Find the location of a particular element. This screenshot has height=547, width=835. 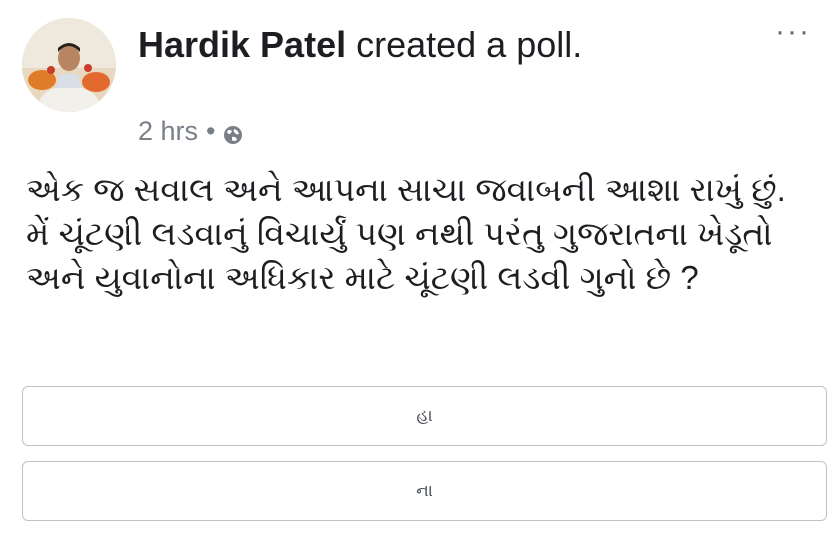

poll-option-label: ના is located at coordinates (424, 490).